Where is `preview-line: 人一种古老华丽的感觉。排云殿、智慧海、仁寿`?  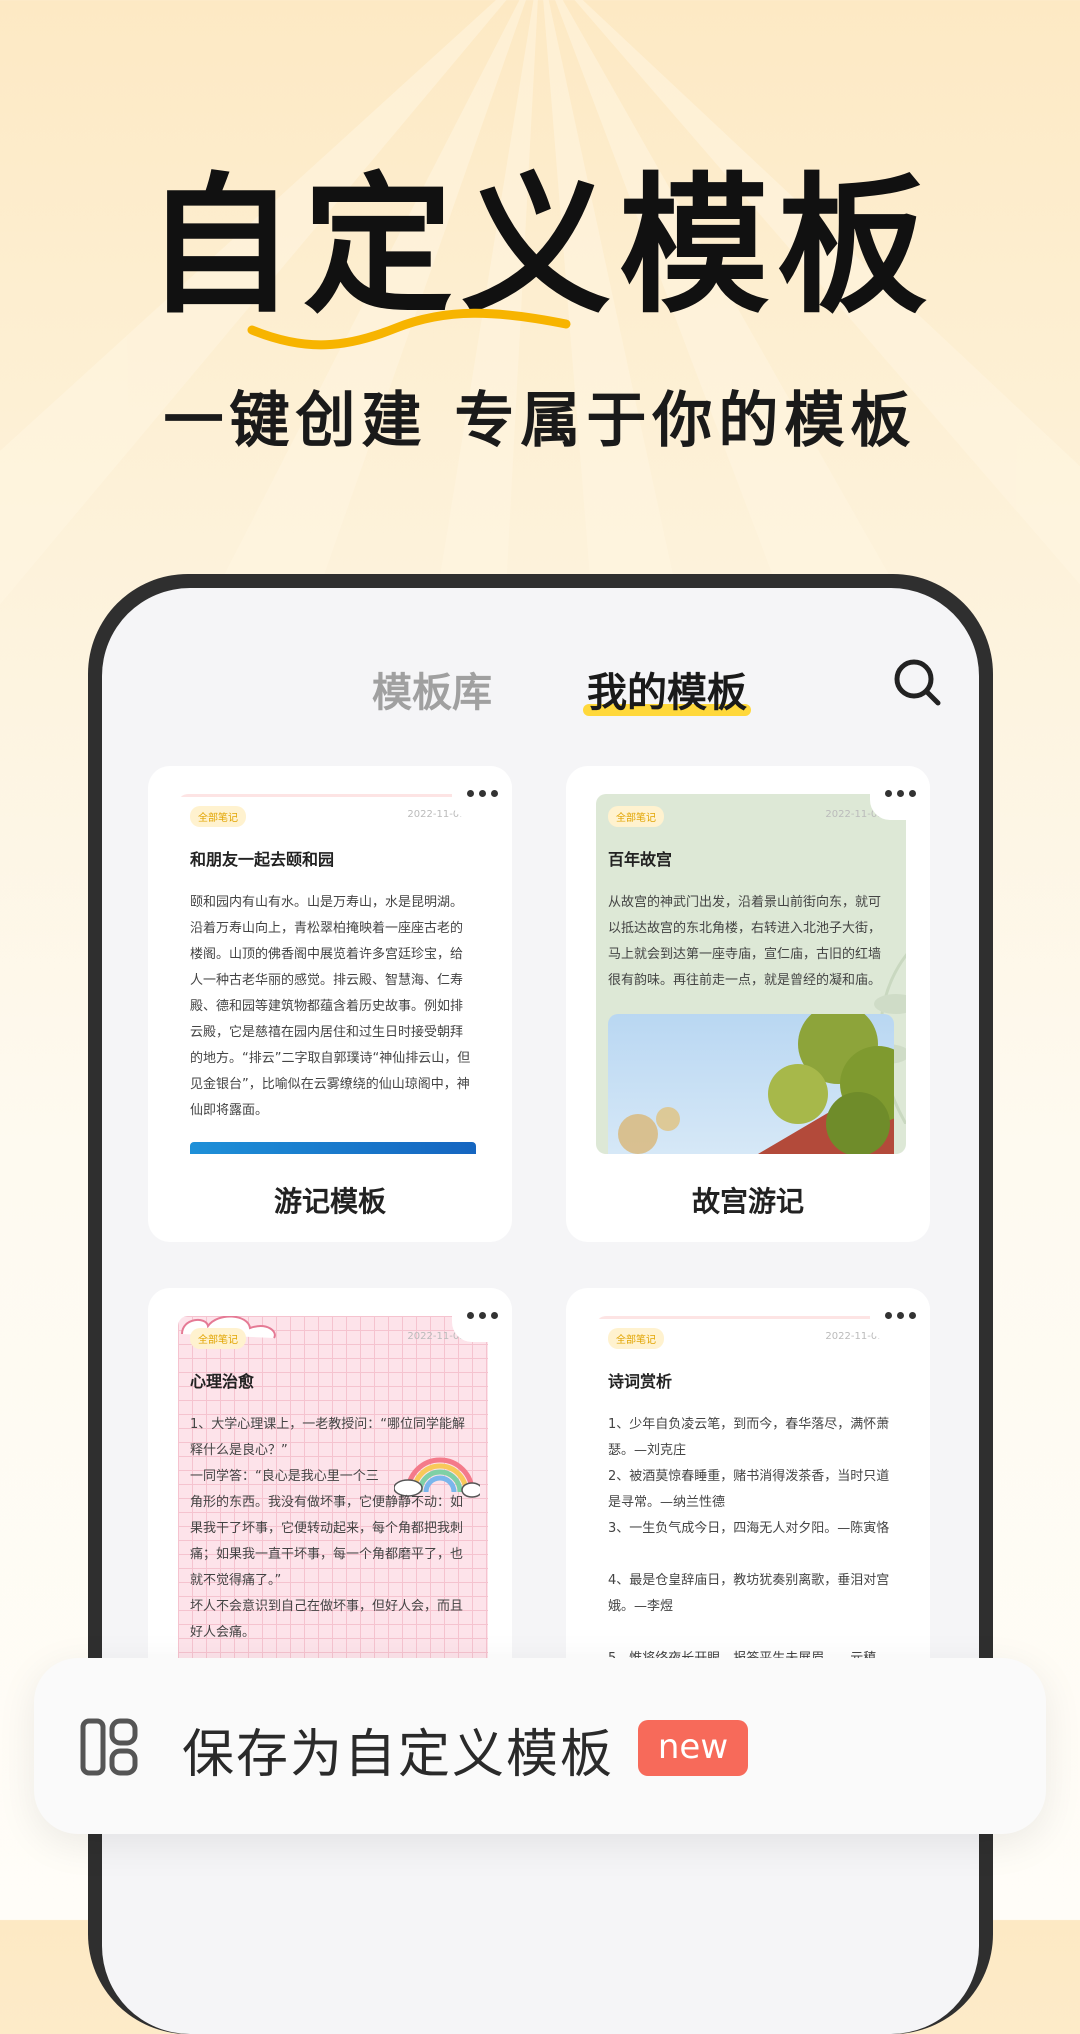
preview-line: 人一种古老华丽的感觉。排云殿、智慧海、仁寿 is located at coordinates (327, 980).